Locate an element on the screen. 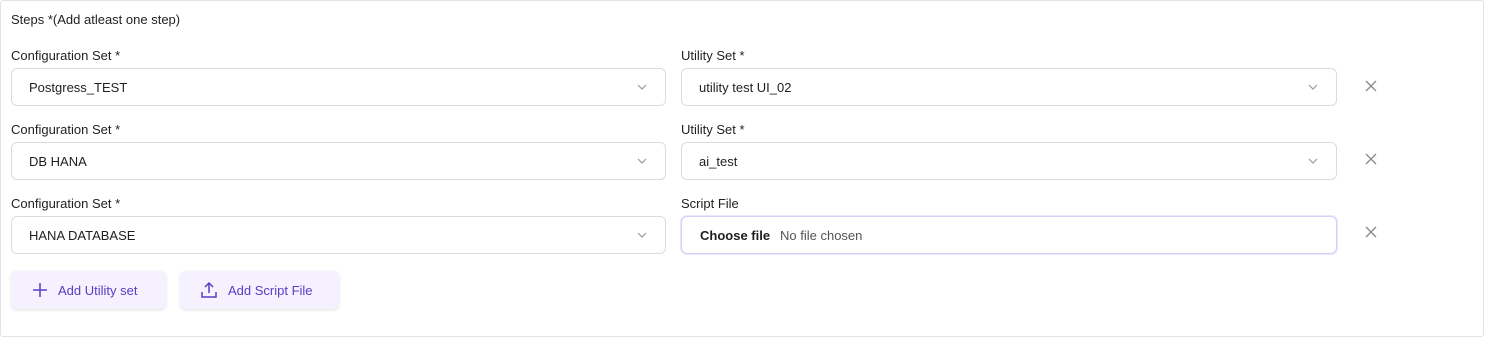  add-script-file-button: Add Script File is located at coordinates (259, 290).